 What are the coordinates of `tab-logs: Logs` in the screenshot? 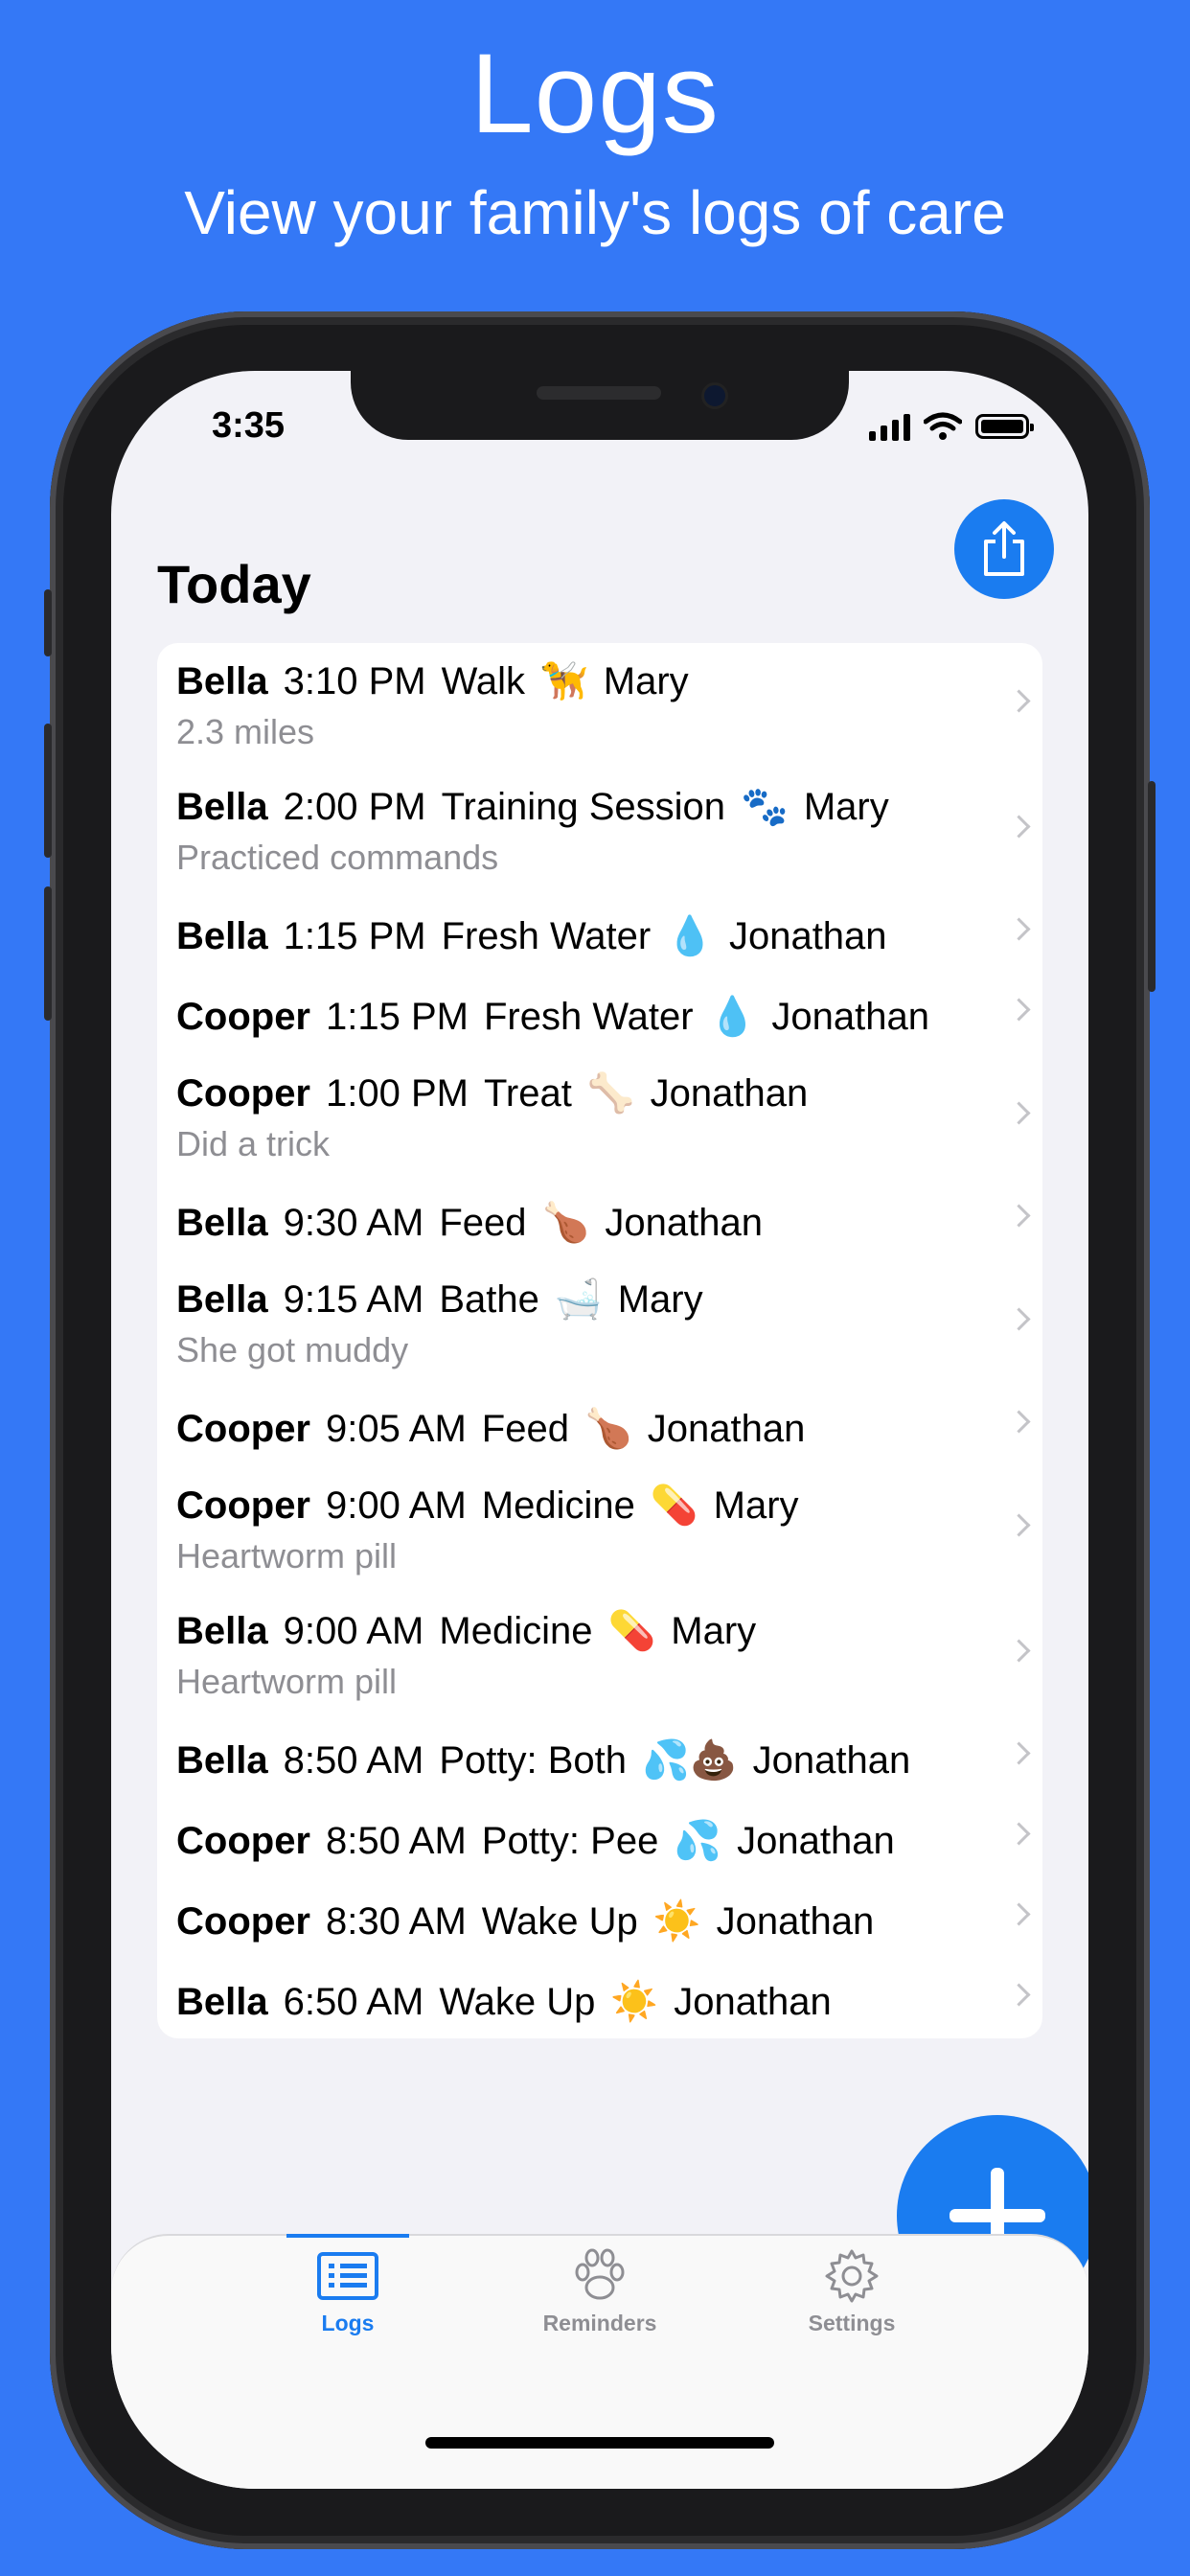 It's located at (348, 2286).